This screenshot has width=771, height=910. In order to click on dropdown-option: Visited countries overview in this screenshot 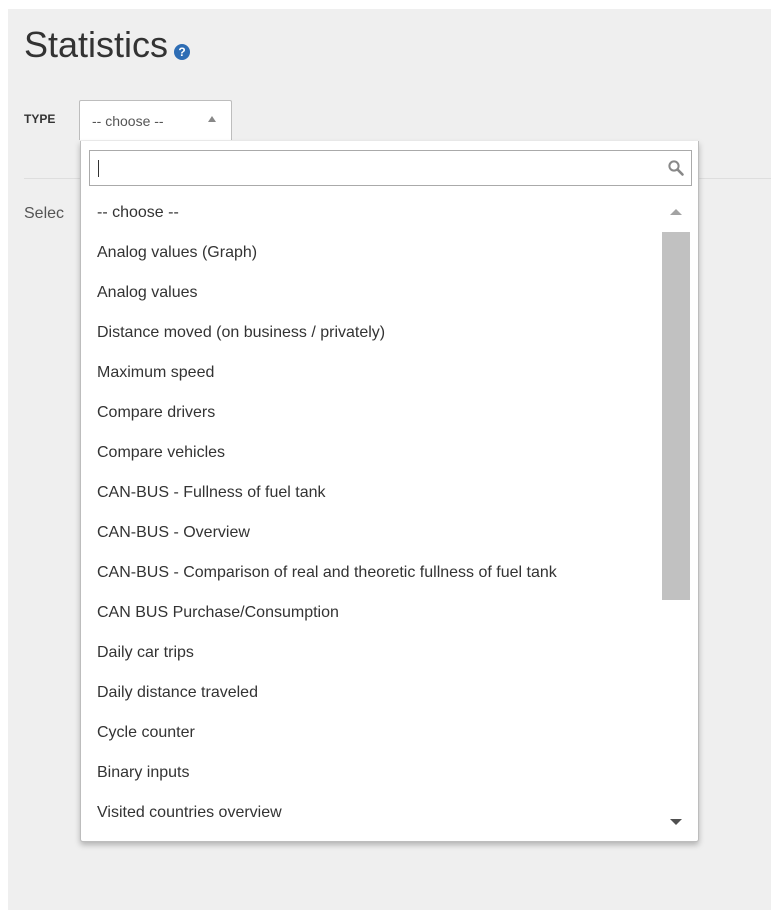, I will do `click(371, 813)`.